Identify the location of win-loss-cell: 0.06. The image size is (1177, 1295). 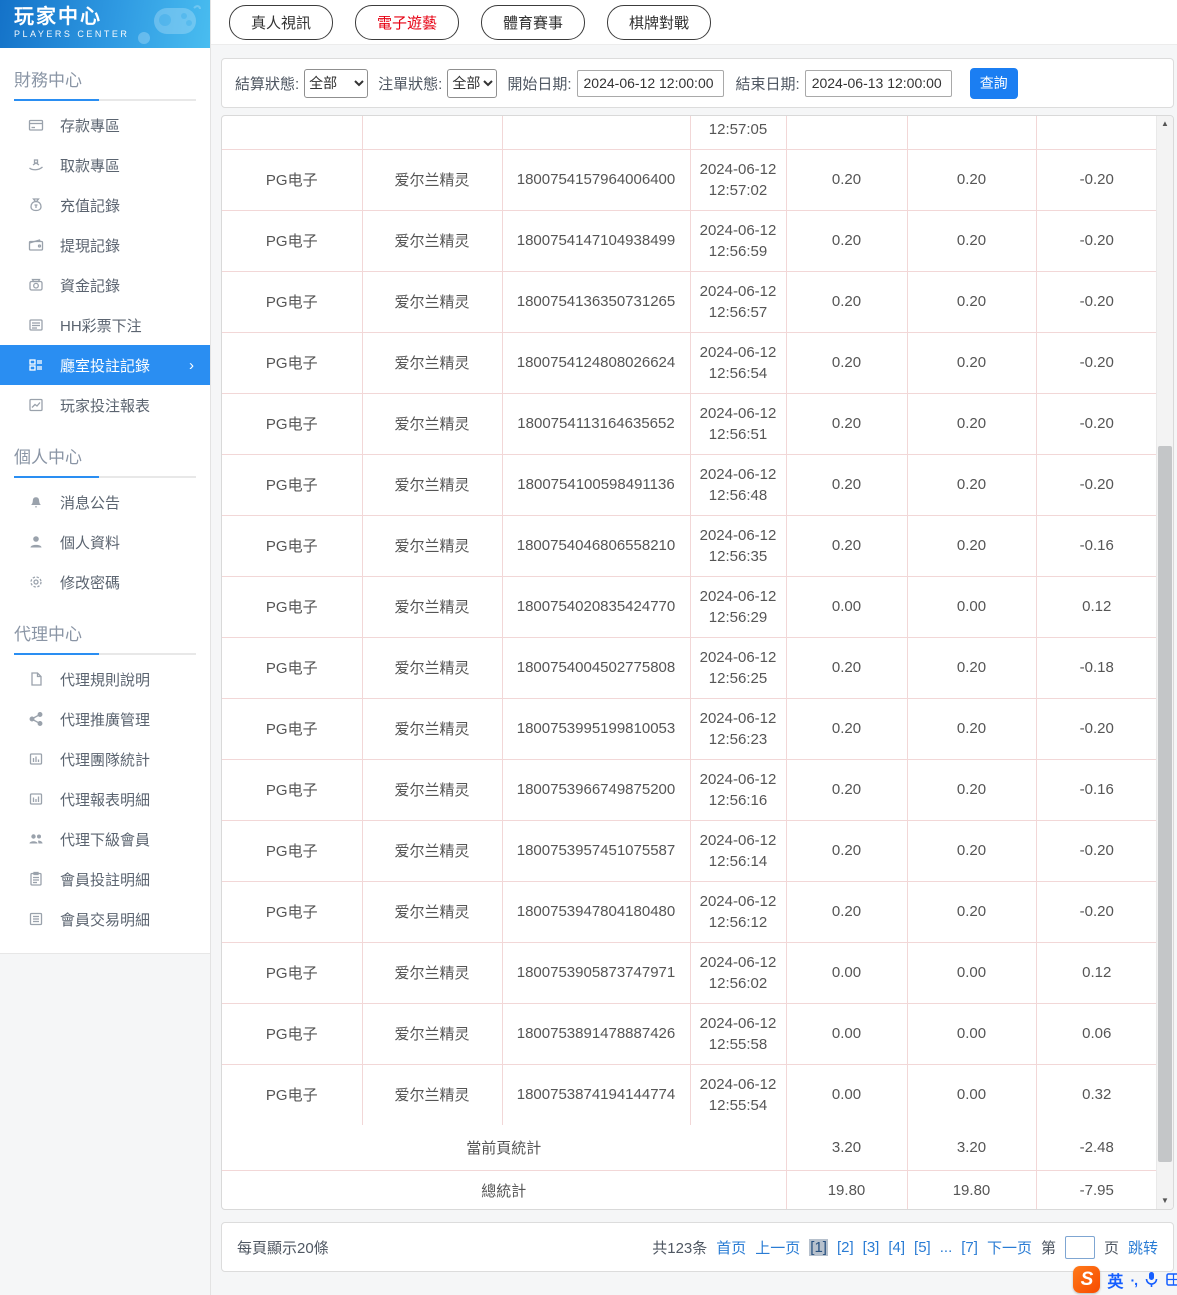
(1095, 1033).